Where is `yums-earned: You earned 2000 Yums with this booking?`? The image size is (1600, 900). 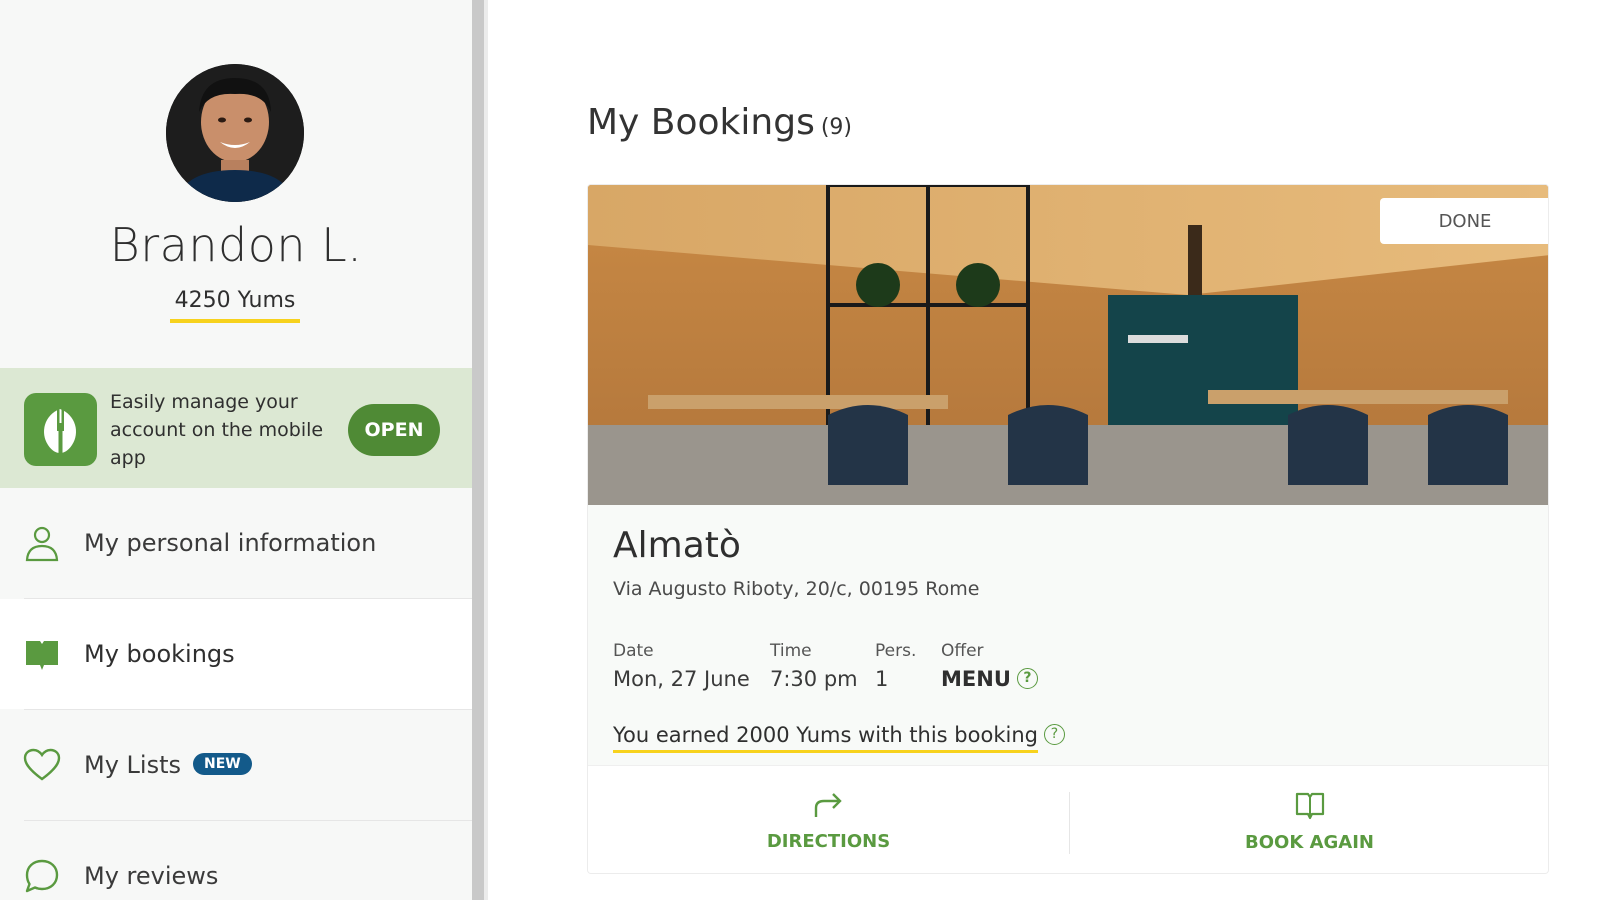 yums-earned: You earned 2000 Yums with this booking? is located at coordinates (839, 738).